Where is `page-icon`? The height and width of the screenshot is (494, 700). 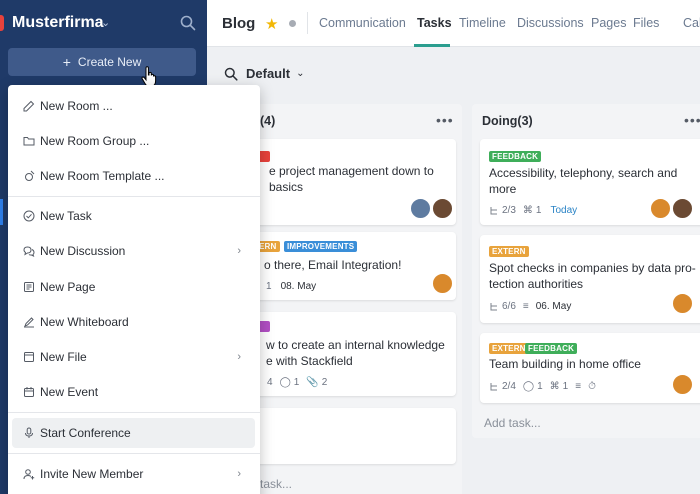 page-icon is located at coordinates (28, 287).